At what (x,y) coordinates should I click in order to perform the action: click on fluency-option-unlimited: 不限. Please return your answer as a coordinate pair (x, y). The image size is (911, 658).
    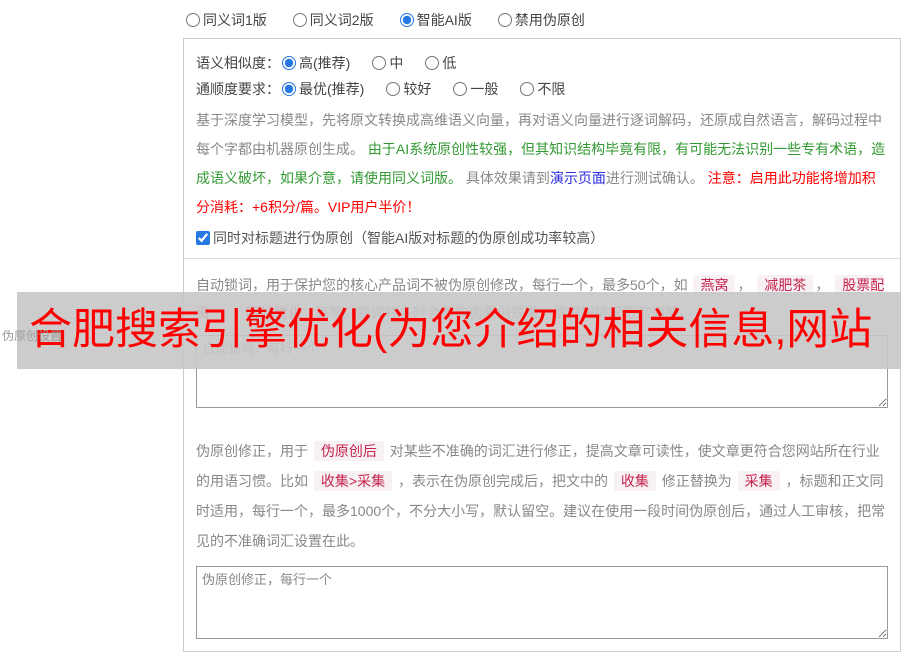
    Looking at the image, I should click on (542, 89).